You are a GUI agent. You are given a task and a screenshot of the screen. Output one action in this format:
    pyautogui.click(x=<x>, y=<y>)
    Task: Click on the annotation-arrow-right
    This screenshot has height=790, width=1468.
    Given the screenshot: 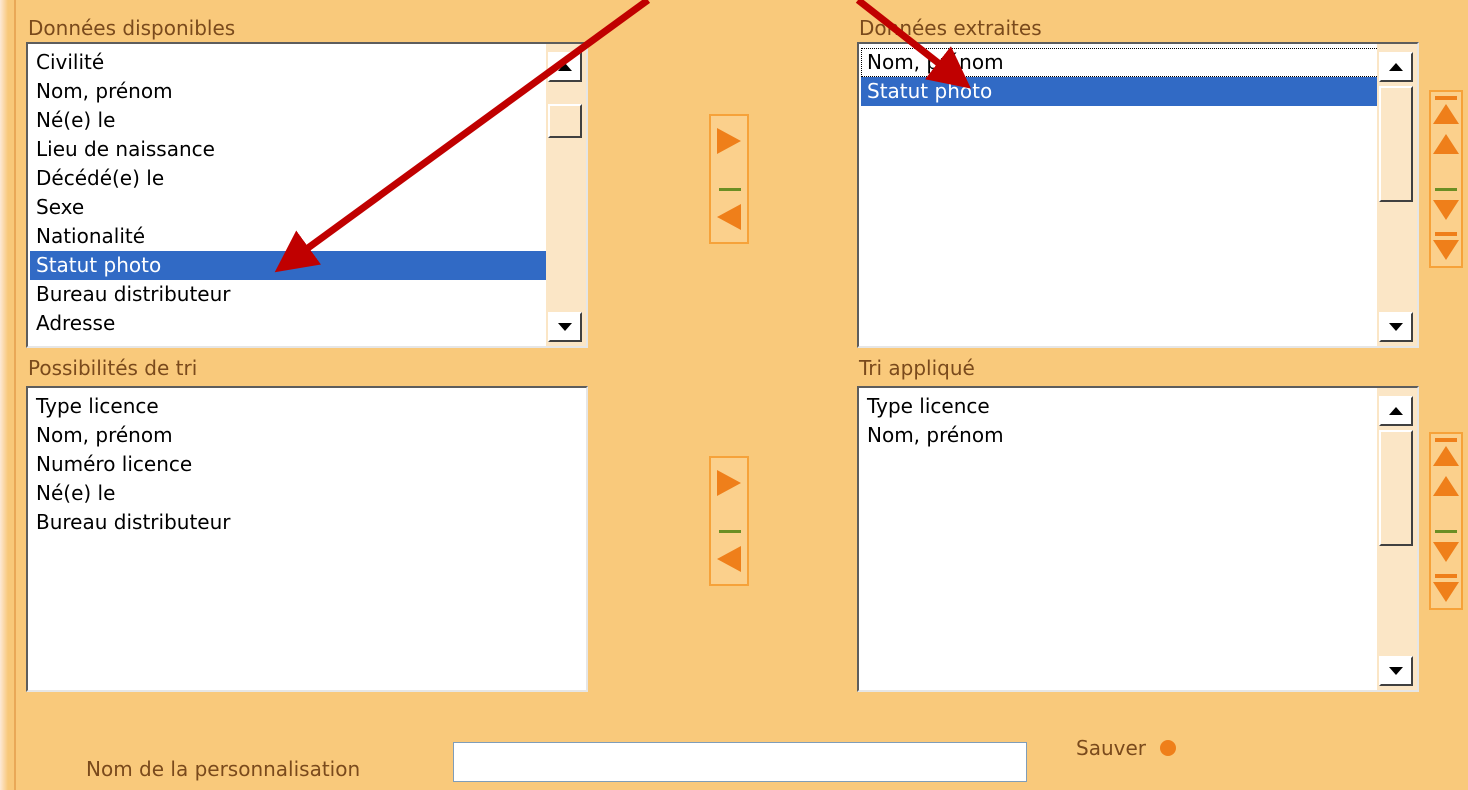 What is the action you would take?
    pyautogui.click(x=913, y=44)
    